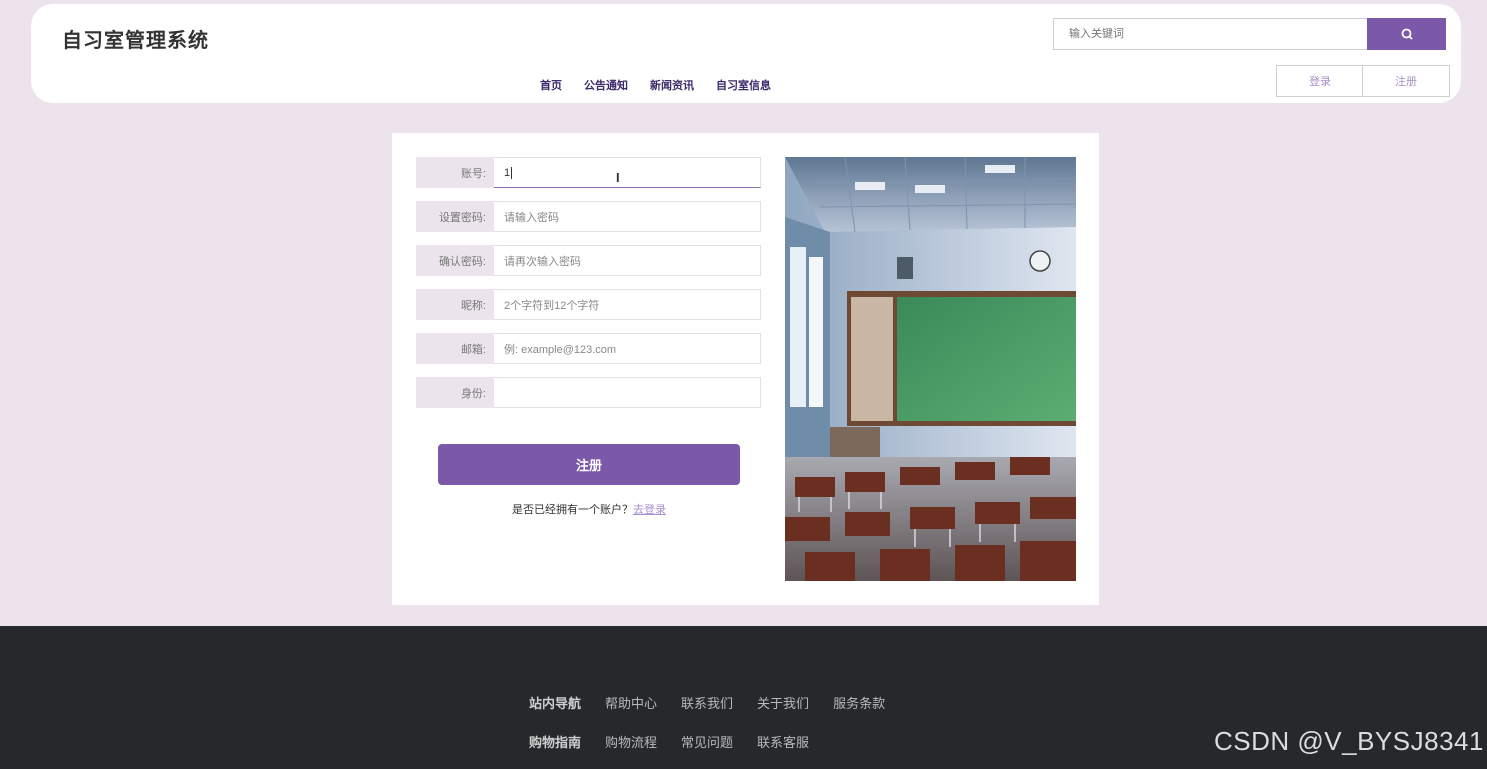 The height and width of the screenshot is (769, 1487). Describe the element at coordinates (555, 703) in the screenshot. I see `footer-nav-heading: 站内导航` at that location.